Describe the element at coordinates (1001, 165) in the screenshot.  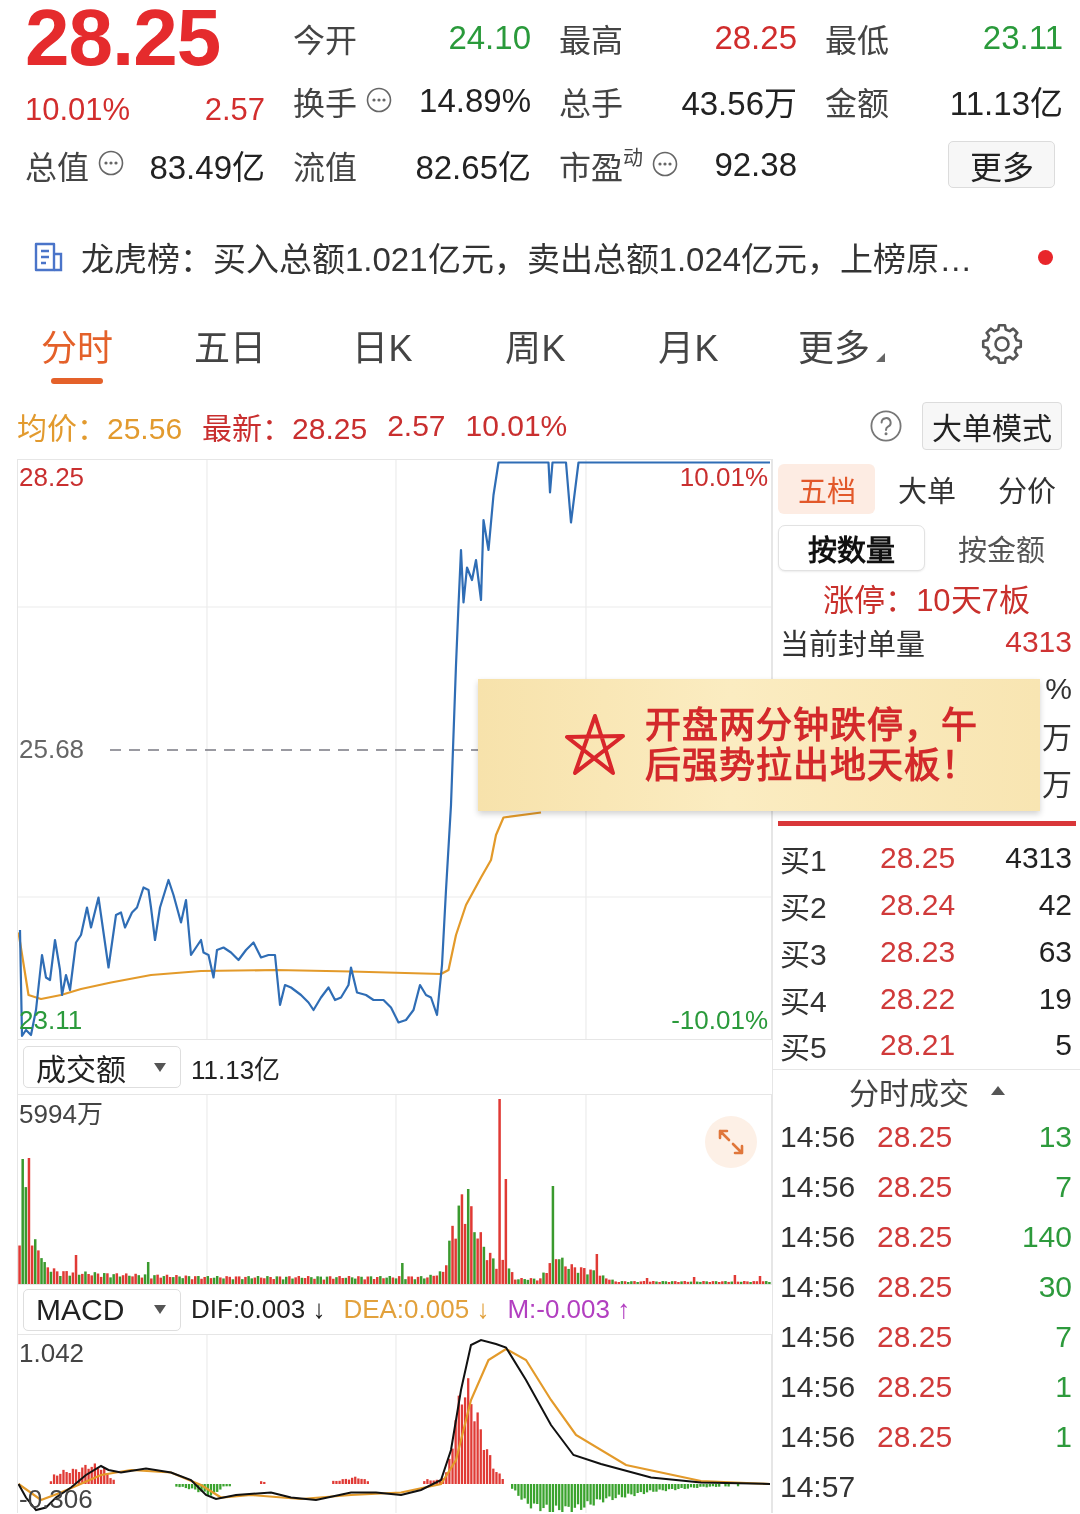
I see `more-button: 更多` at that location.